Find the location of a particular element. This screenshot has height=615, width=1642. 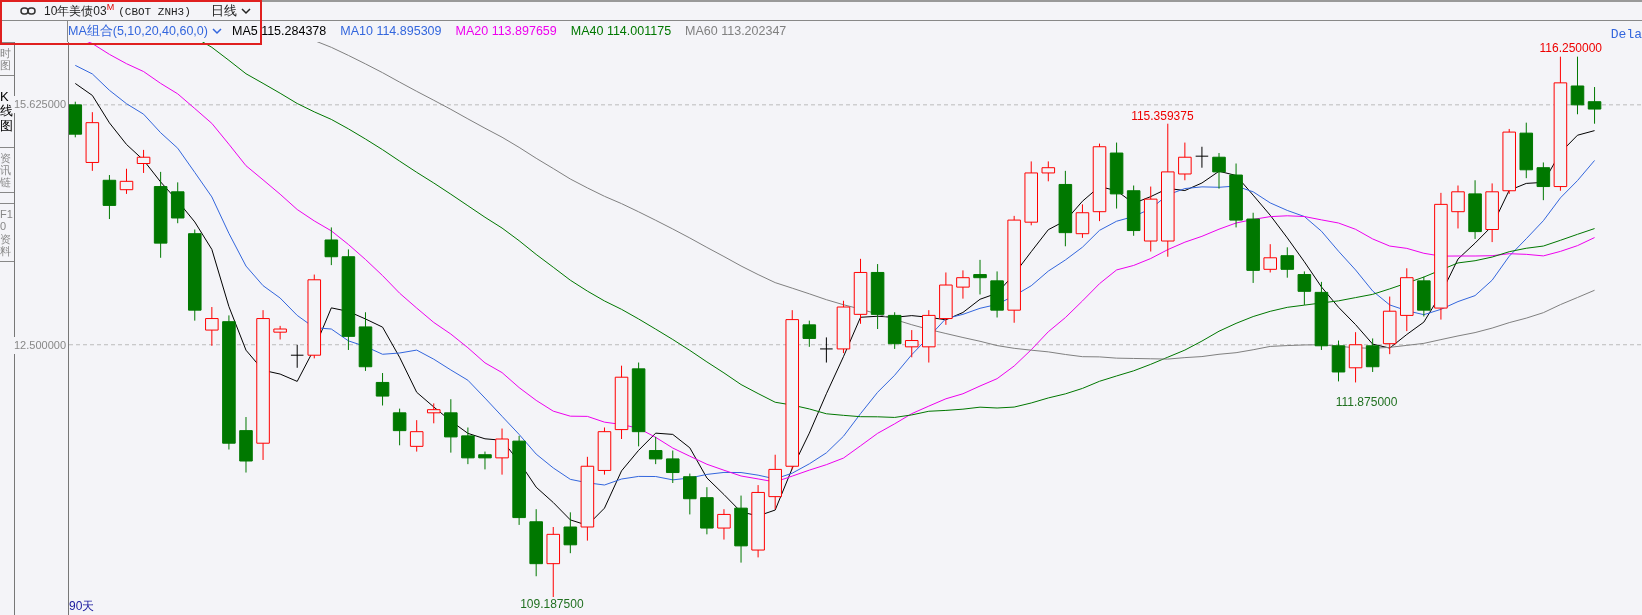

price-axis-label: 12.500000 is located at coordinates (40, 345).